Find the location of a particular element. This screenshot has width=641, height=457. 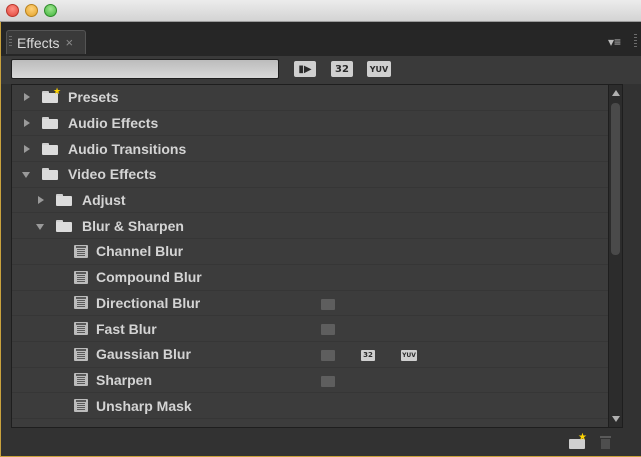

tree-item-label: Audio Transitions is located at coordinates (127, 148).